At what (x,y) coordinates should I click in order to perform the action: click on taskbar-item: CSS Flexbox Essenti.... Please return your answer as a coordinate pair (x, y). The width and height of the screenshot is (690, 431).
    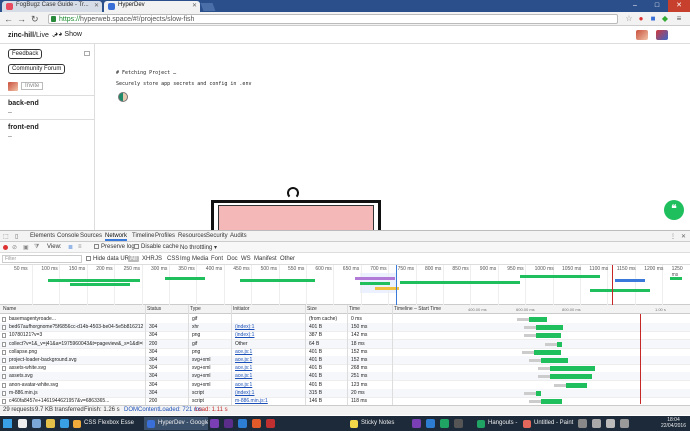
    Looking at the image, I should click on (102, 423).